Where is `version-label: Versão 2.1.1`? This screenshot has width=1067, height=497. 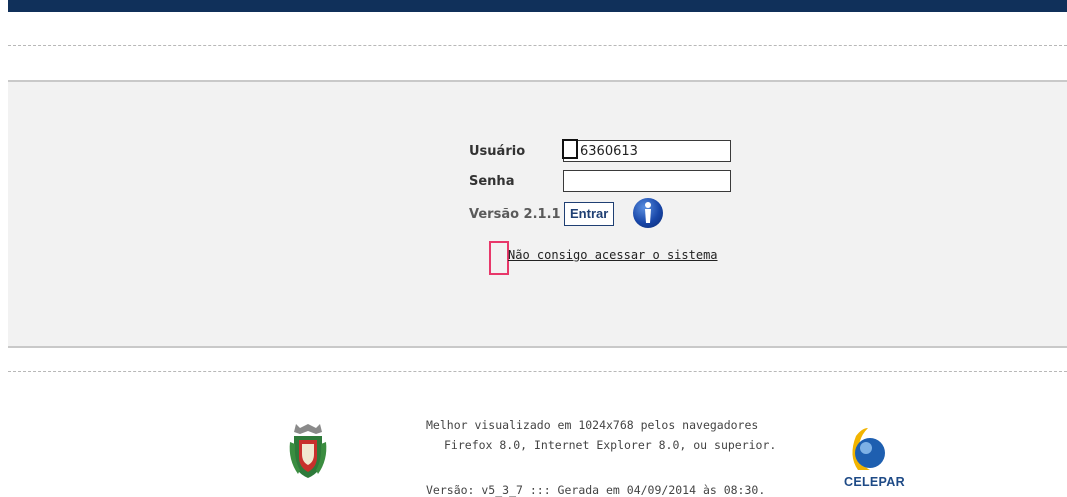
version-label: Versão 2.1.1 is located at coordinates (515, 214).